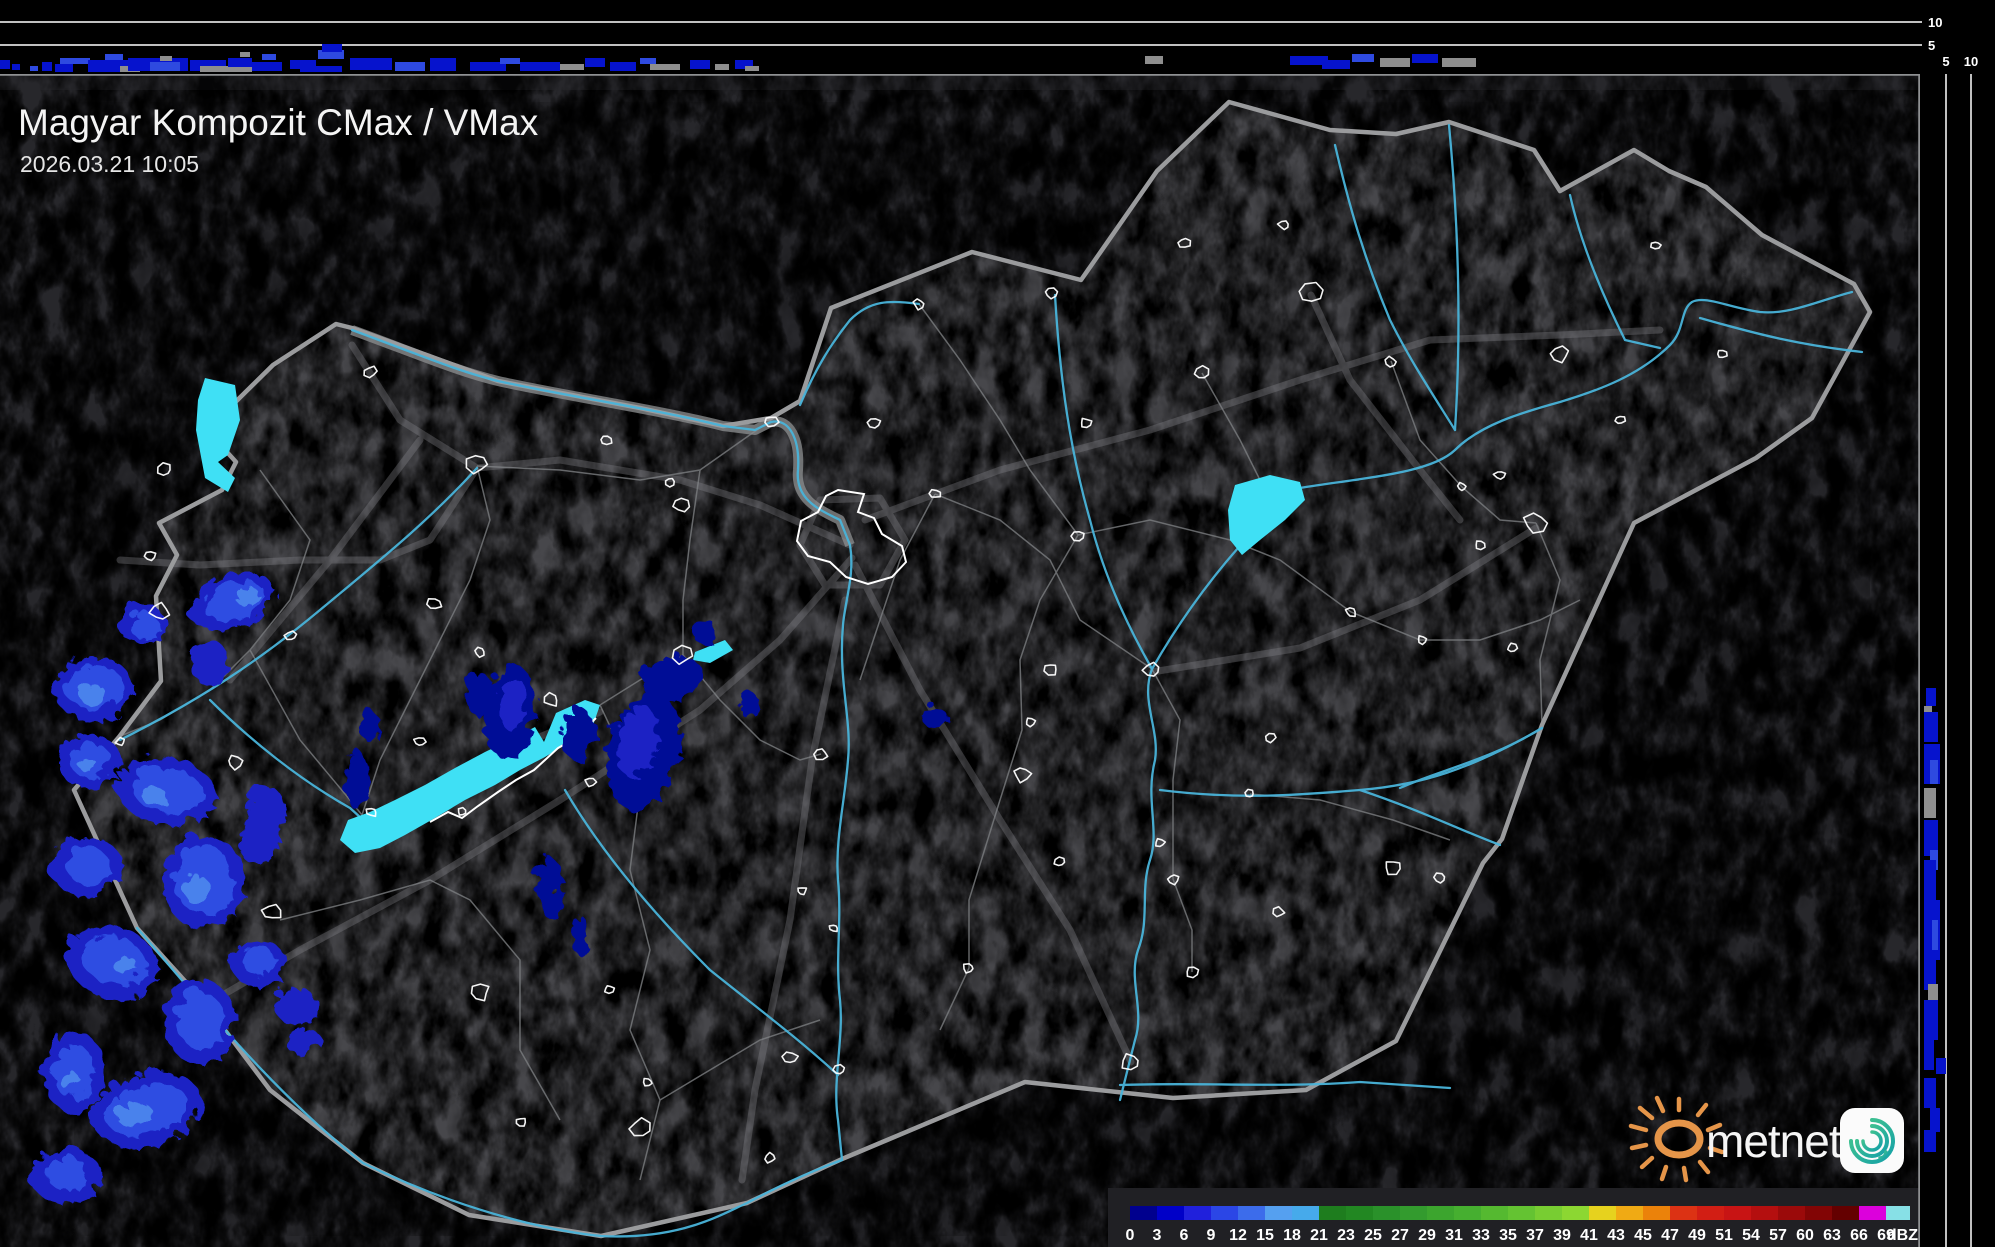 This screenshot has height=1247, width=1995. What do you see at coordinates (1751, 1235) in the screenshot?
I see `legend-tick-label: 54` at bounding box center [1751, 1235].